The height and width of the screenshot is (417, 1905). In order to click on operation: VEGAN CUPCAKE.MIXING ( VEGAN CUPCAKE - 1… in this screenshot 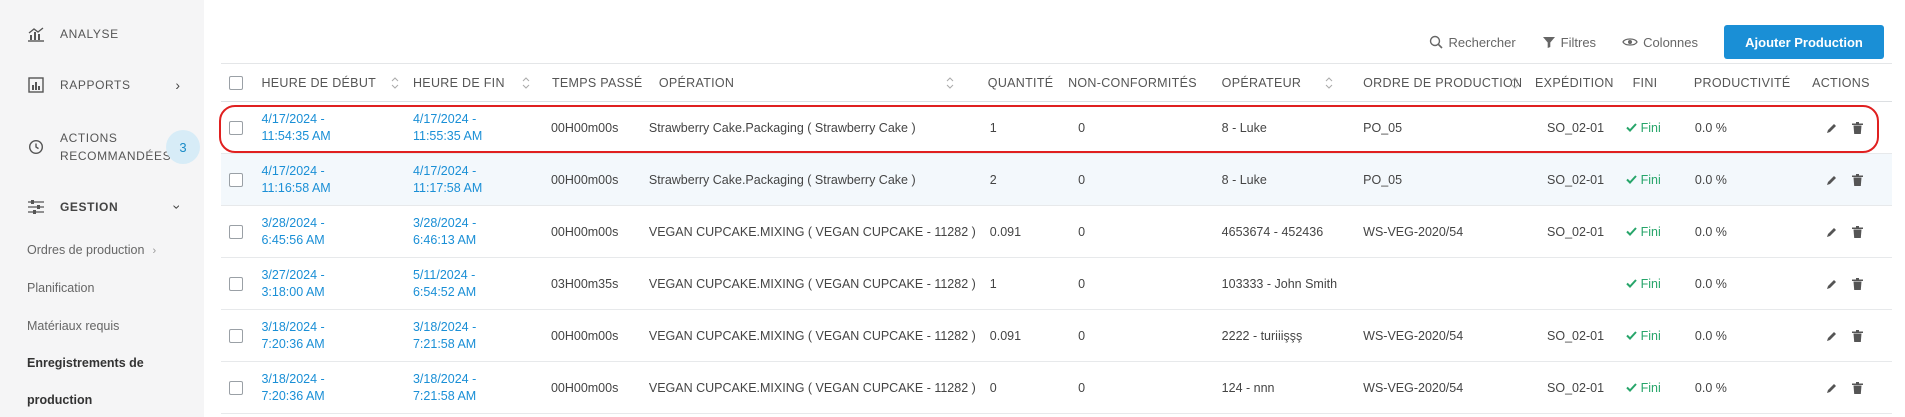, I will do `click(812, 283)`.